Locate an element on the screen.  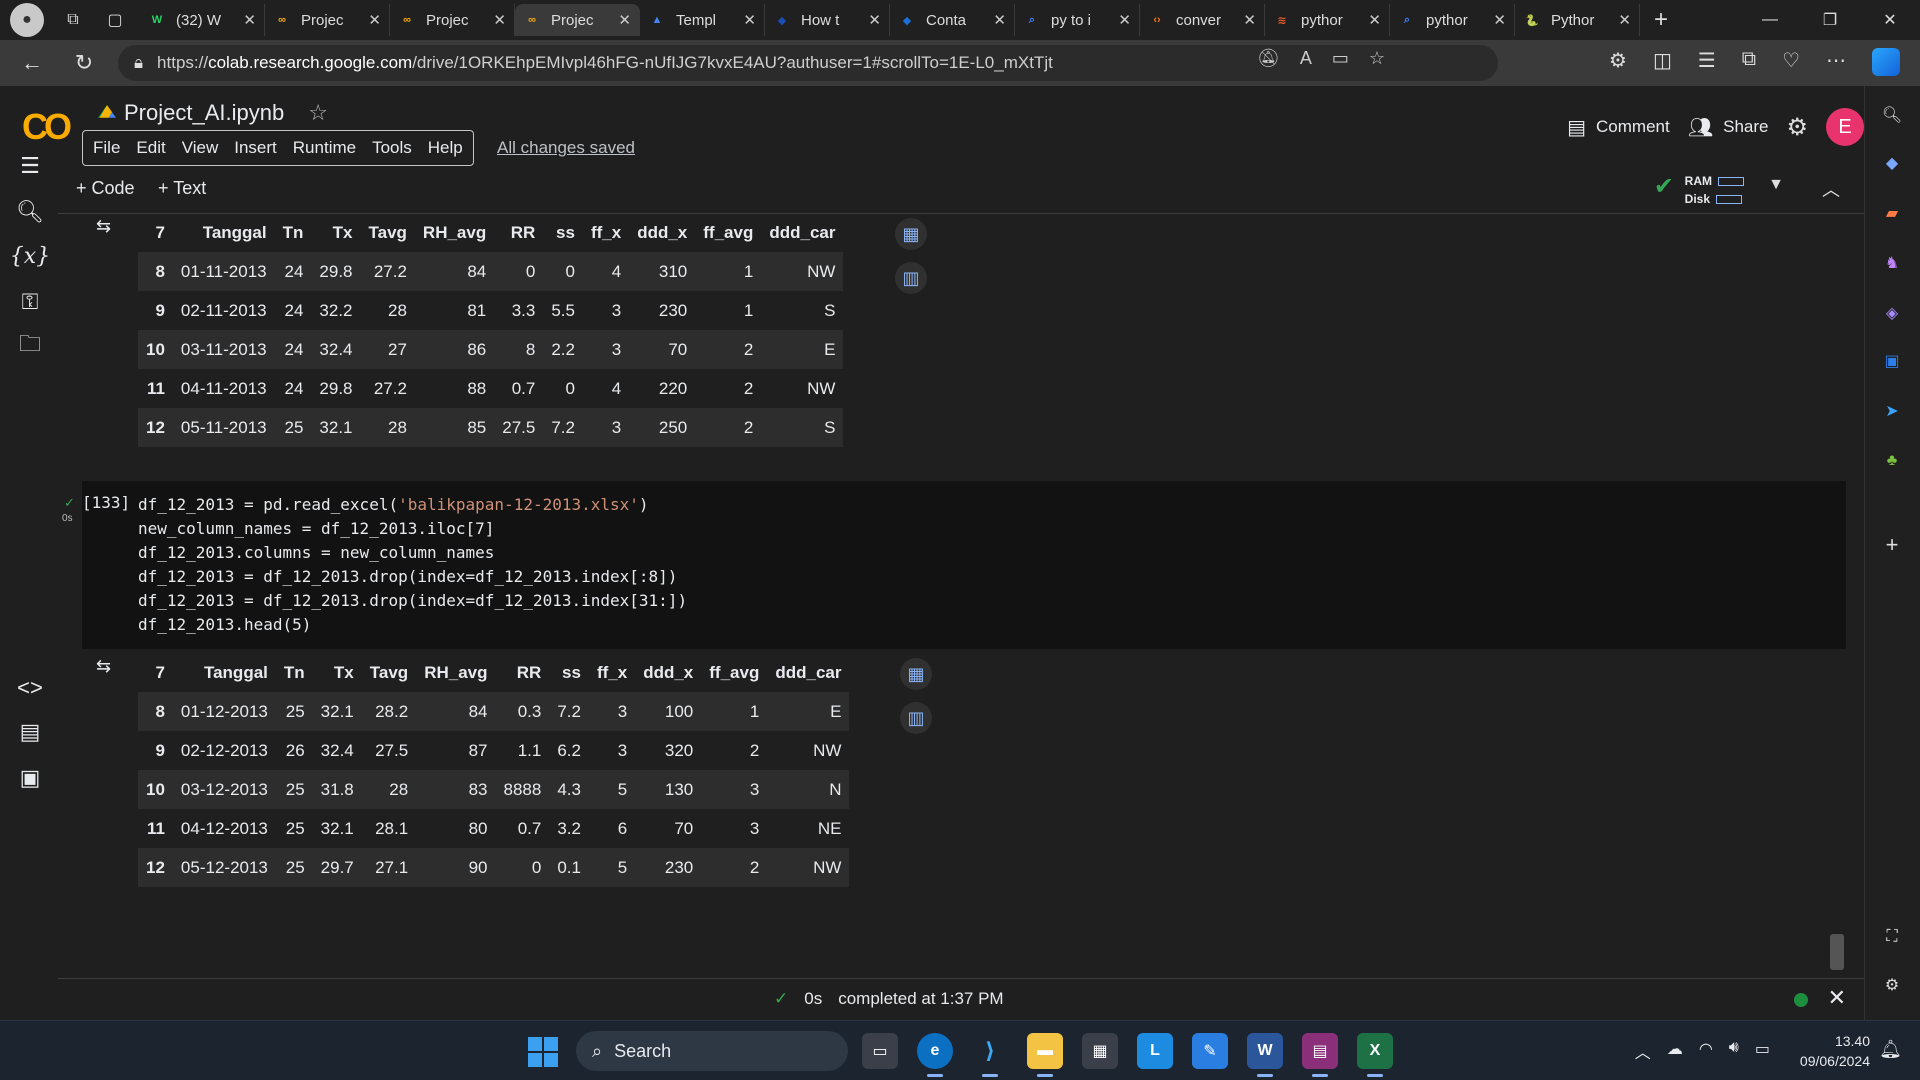
close-status-icon: ✕ is located at coordinates (1837, 998).